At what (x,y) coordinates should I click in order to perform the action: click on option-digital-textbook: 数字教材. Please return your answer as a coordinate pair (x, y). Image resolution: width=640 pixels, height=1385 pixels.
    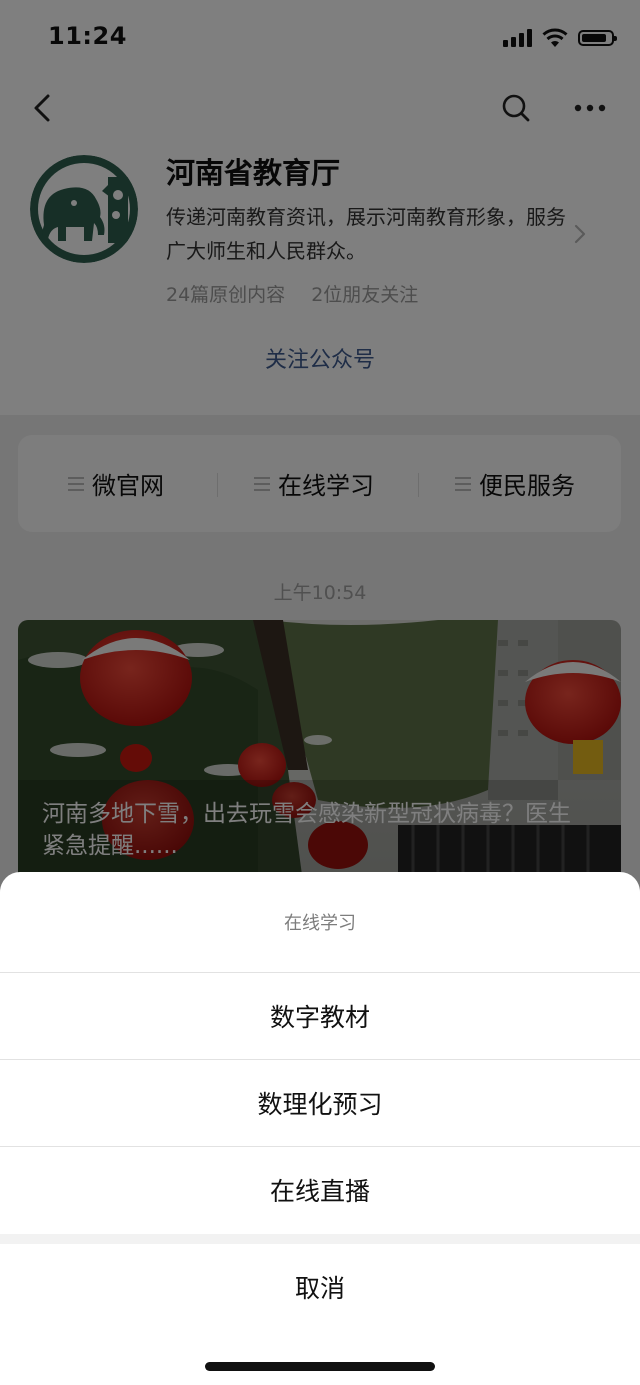
    Looking at the image, I should click on (320, 1015).